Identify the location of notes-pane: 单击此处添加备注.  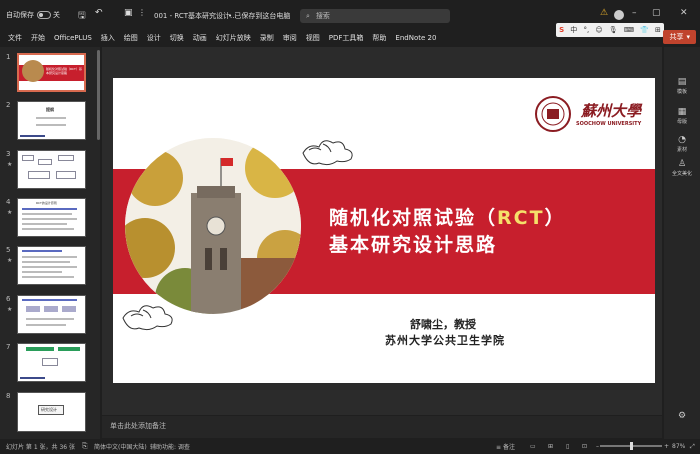
(382, 427).